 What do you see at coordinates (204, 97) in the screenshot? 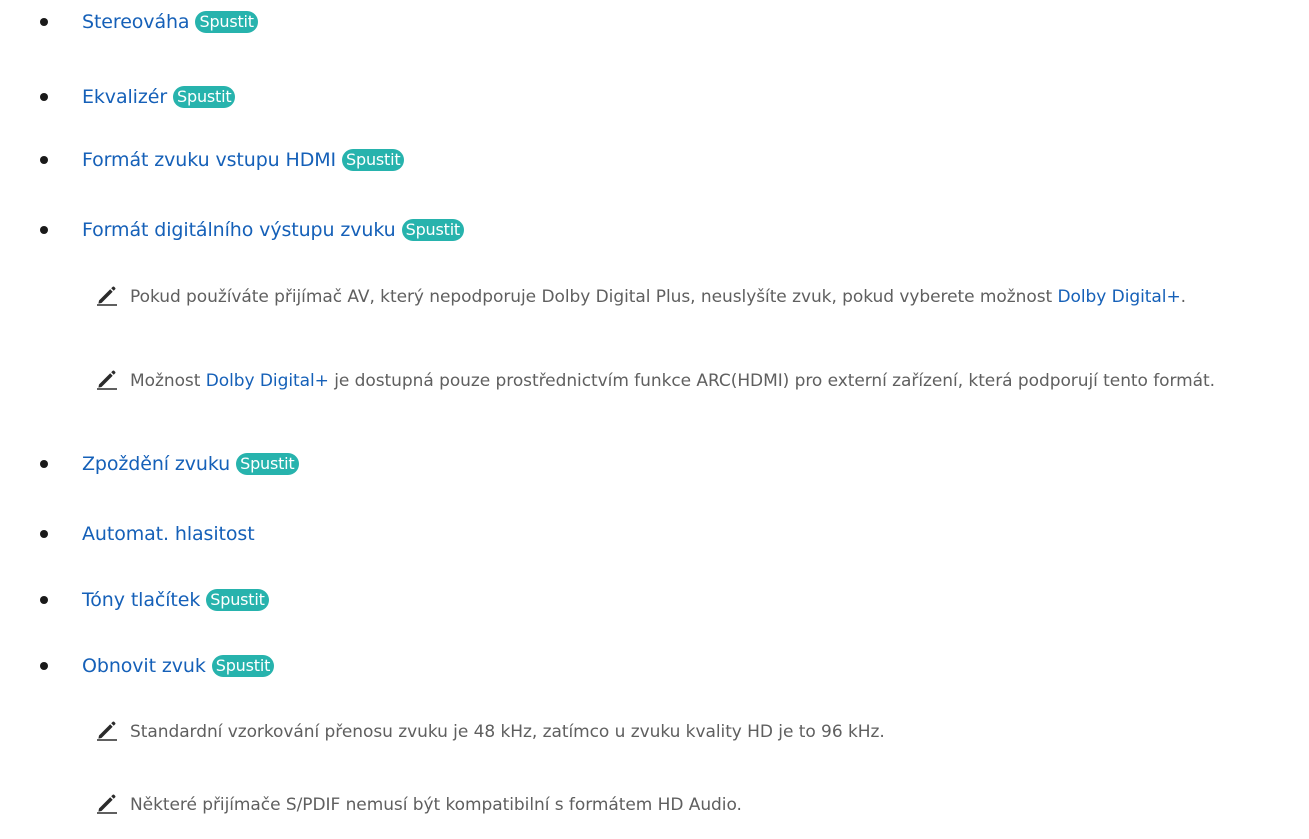
I see `ekvalizer-spustit-button: Spustit` at bounding box center [204, 97].